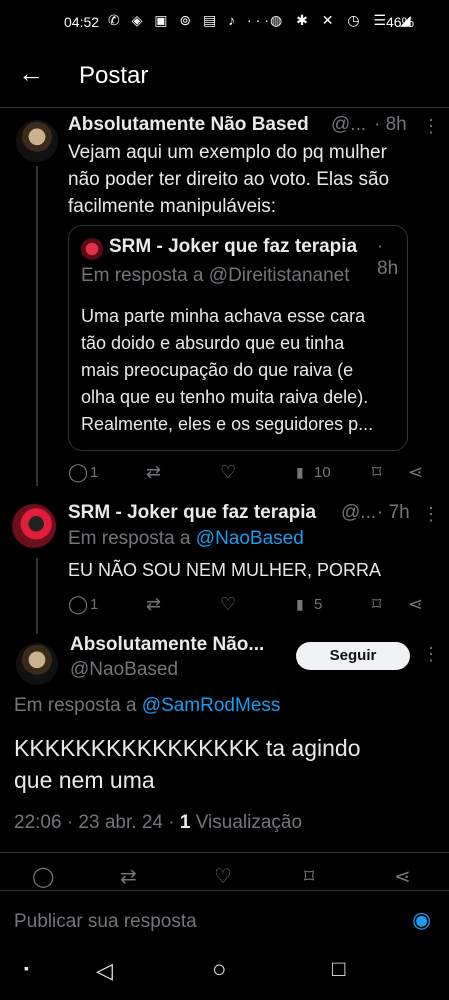  Describe the element at coordinates (390, 124) in the screenshot. I see `tweet-time: · 8h` at that location.